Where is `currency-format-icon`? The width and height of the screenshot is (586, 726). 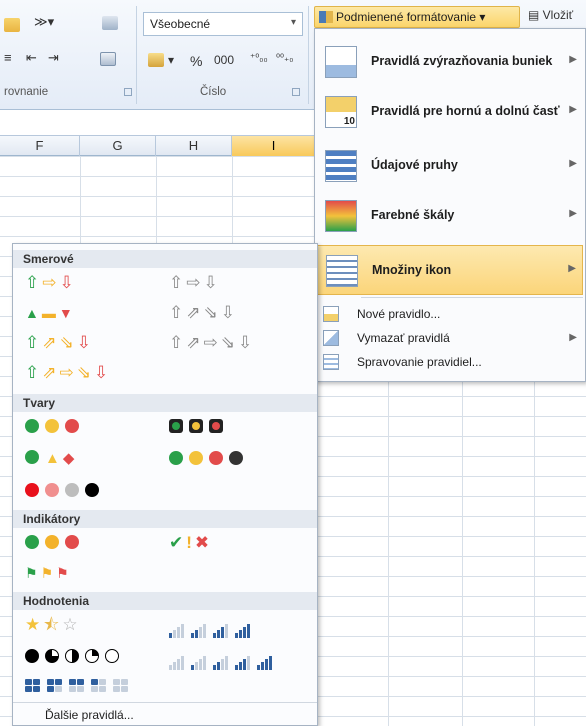 currency-format-icon is located at coordinates (156, 60).